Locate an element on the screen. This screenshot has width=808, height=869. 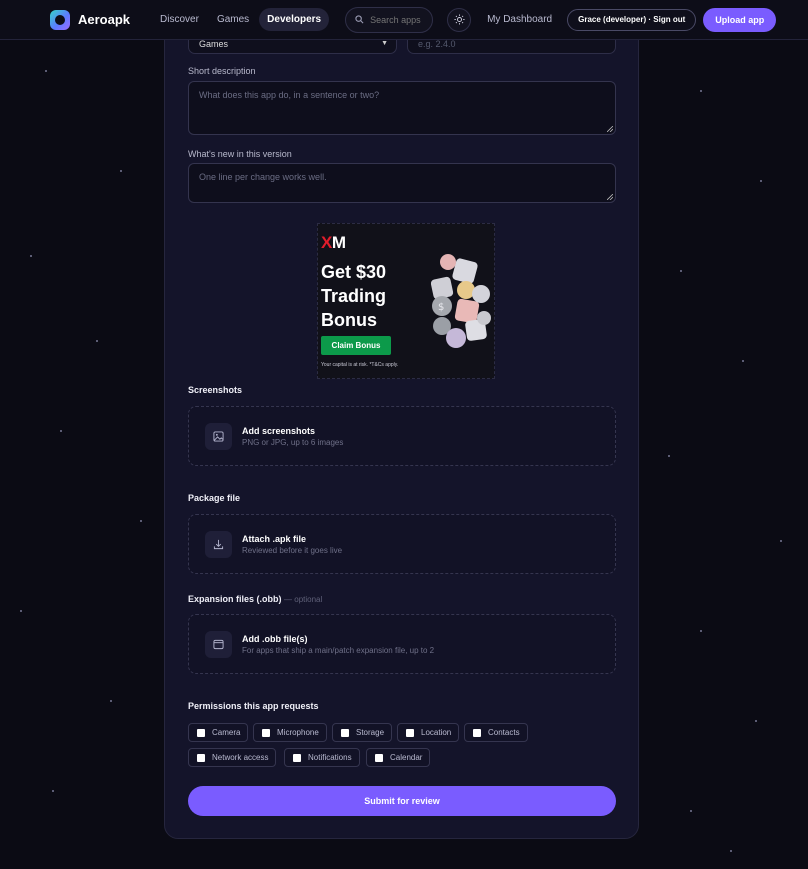
obb-dropzone-title: Add .obb file(s) is located at coordinates (275, 639).